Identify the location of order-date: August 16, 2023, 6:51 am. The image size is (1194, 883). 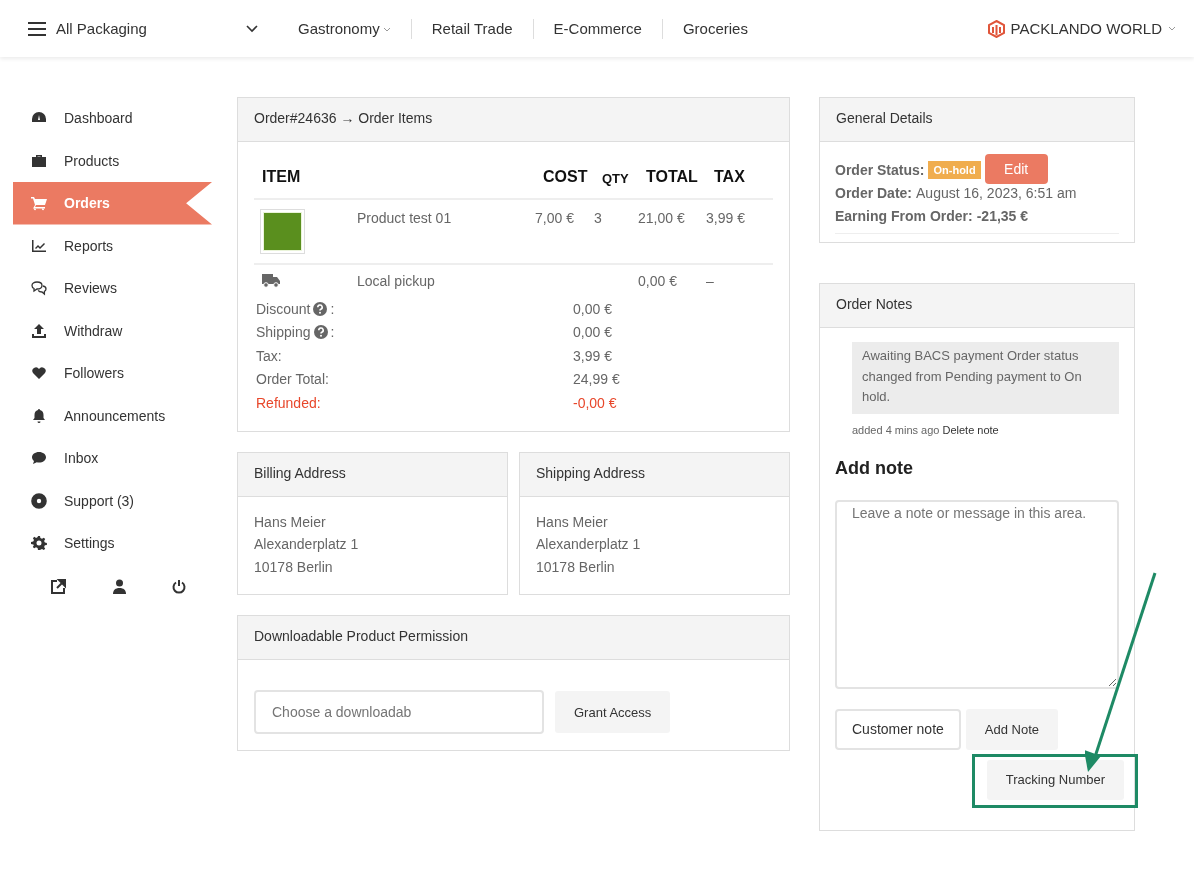
(996, 192).